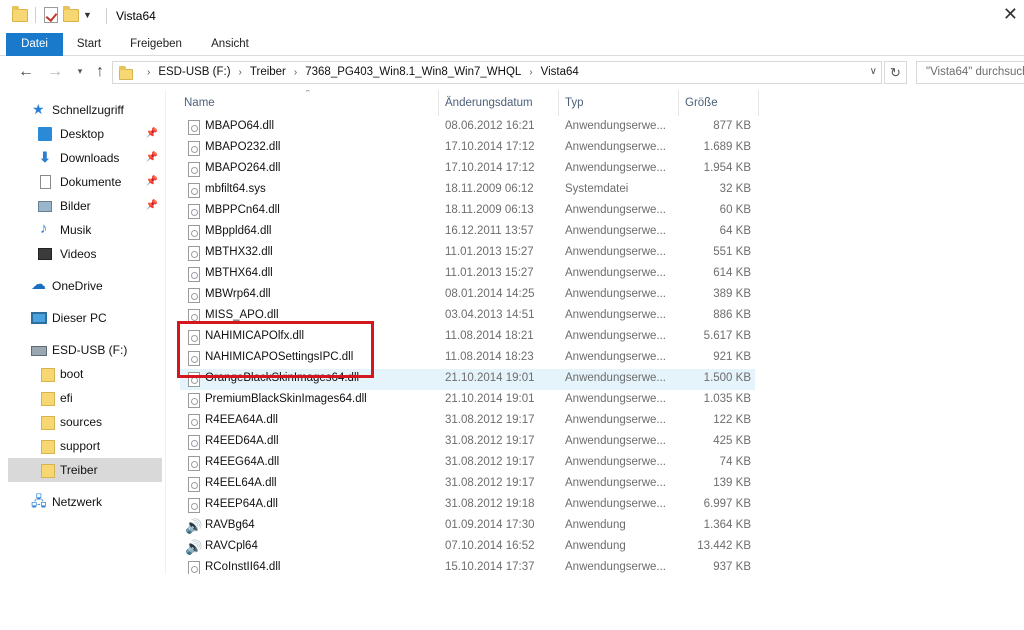 This screenshot has width=1024, height=630. What do you see at coordinates (194, 72) in the screenshot?
I see `breadcrumb-drive: ESD-USB (F:)` at bounding box center [194, 72].